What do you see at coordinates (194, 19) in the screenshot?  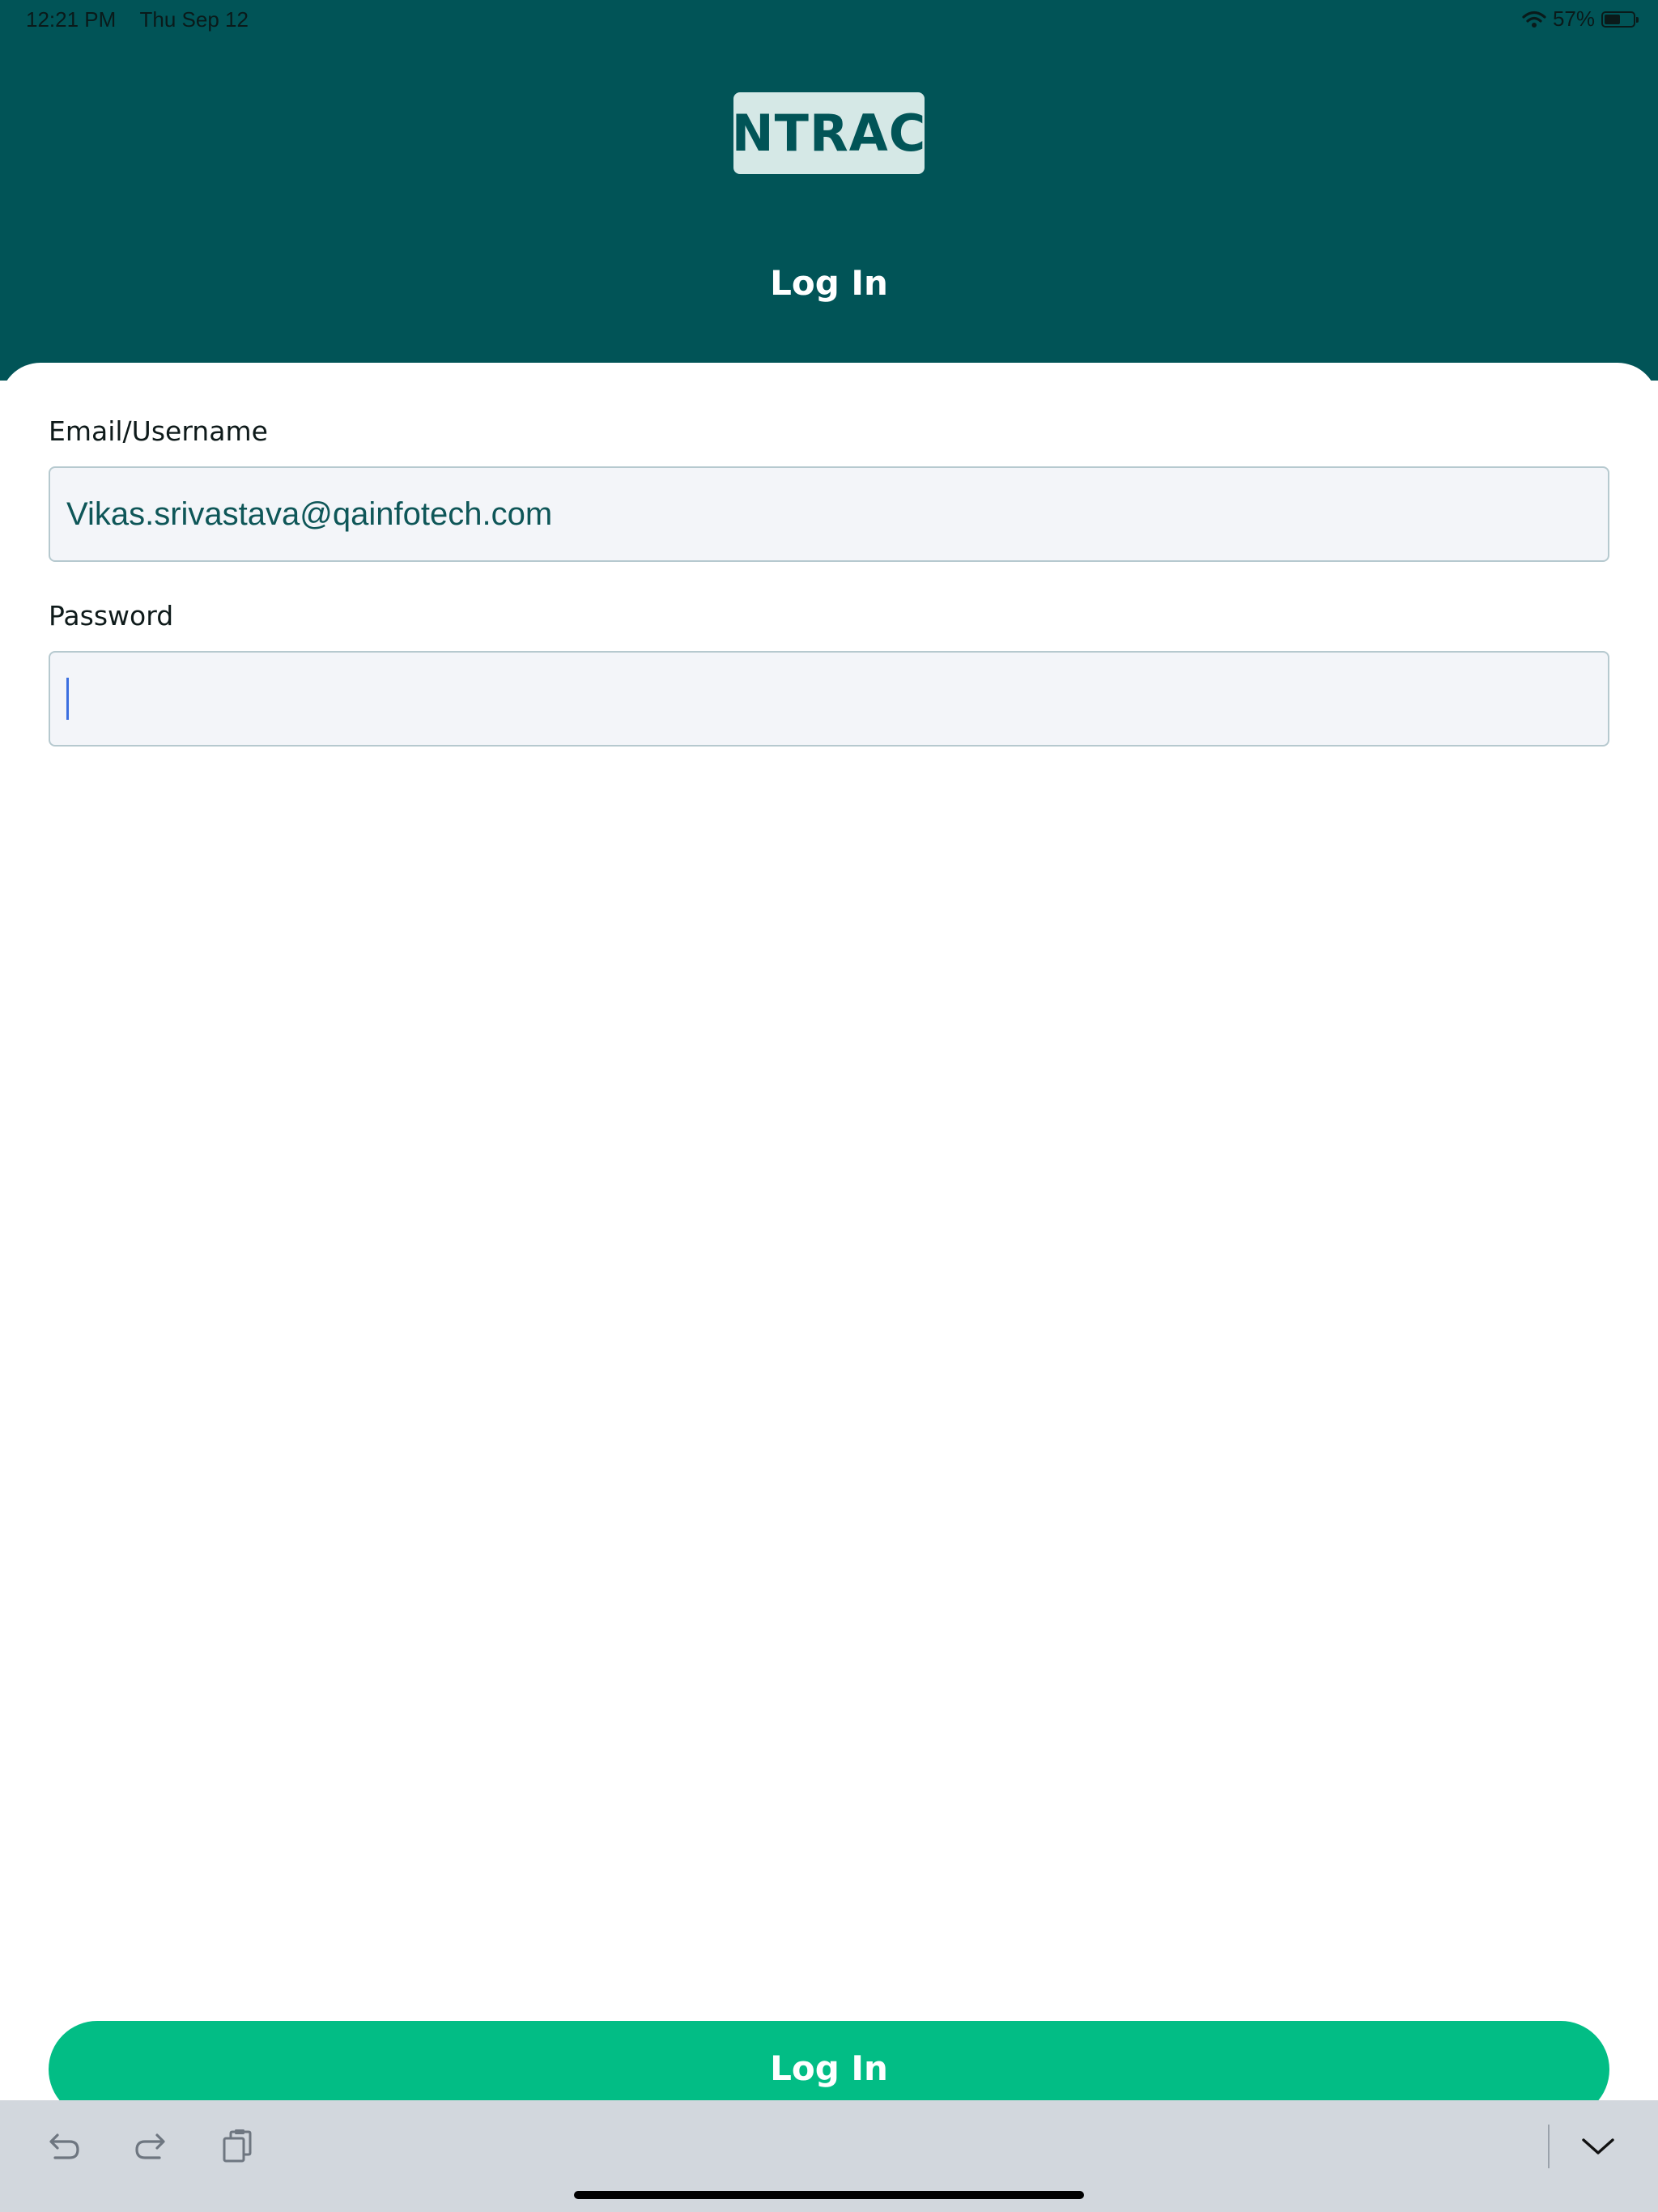 I see `status-date: Thu Sep 12` at bounding box center [194, 19].